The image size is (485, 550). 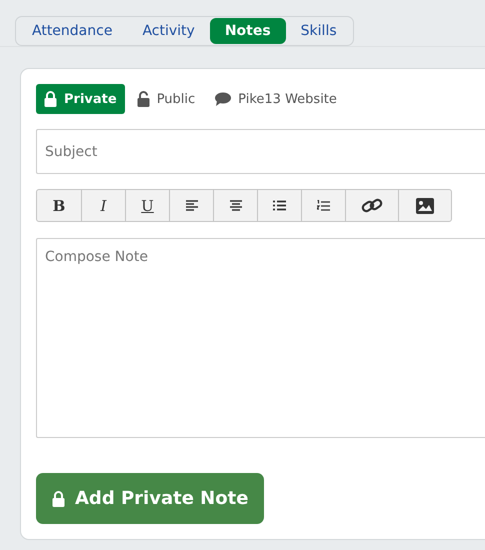 I want to click on numbered-list-icon, so click(x=323, y=206).